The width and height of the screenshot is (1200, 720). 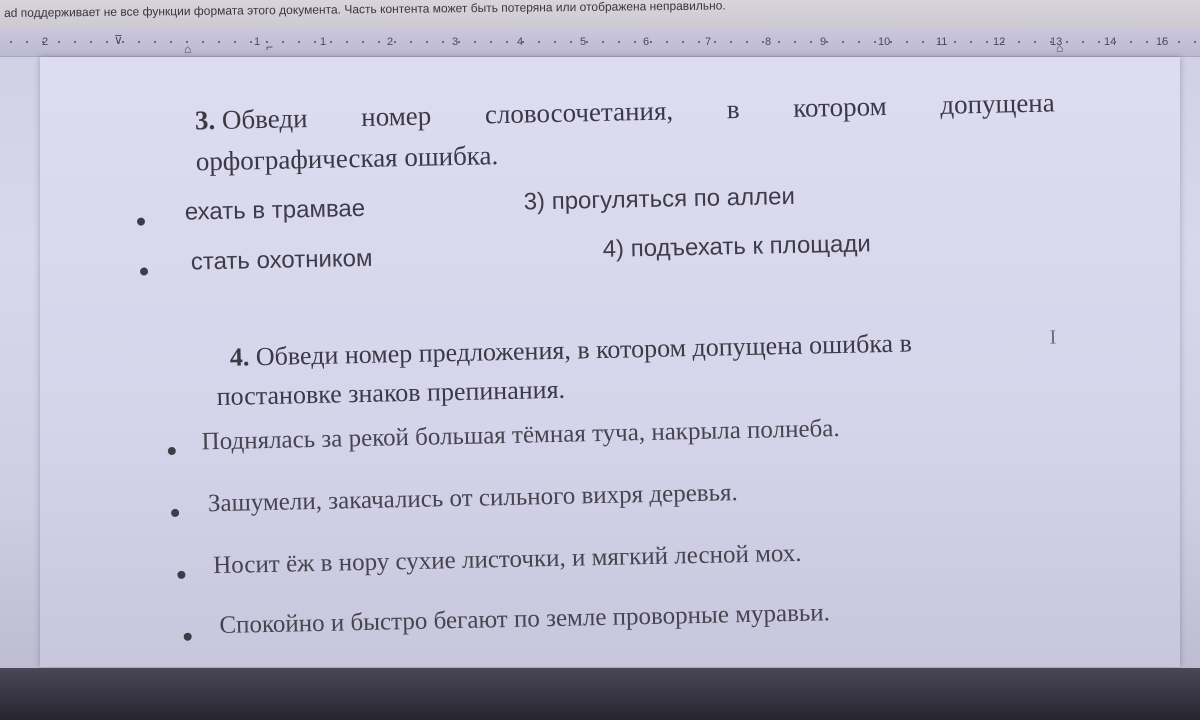 What do you see at coordinates (733, 109) in the screenshot?
I see `title-word: в` at bounding box center [733, 109].